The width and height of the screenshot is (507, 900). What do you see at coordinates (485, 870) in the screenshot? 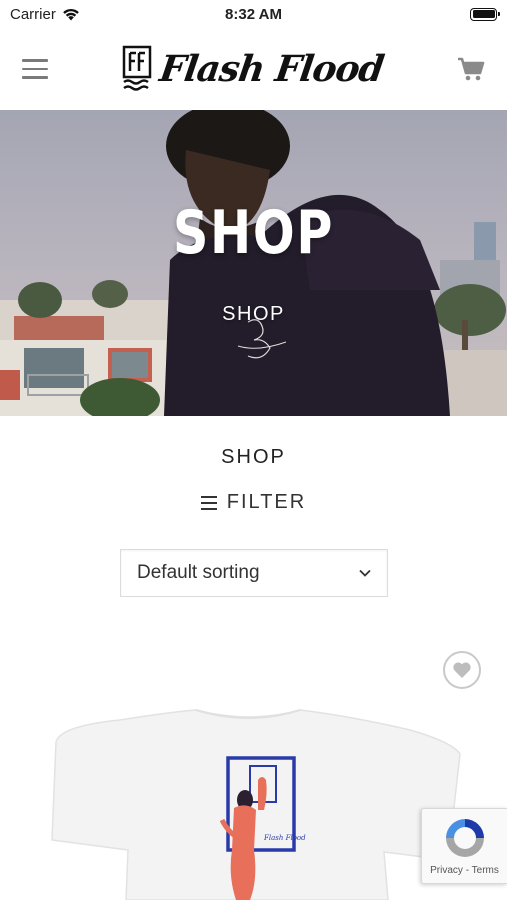
I see `terms-link: Terms` at bounding box center [485, 870].